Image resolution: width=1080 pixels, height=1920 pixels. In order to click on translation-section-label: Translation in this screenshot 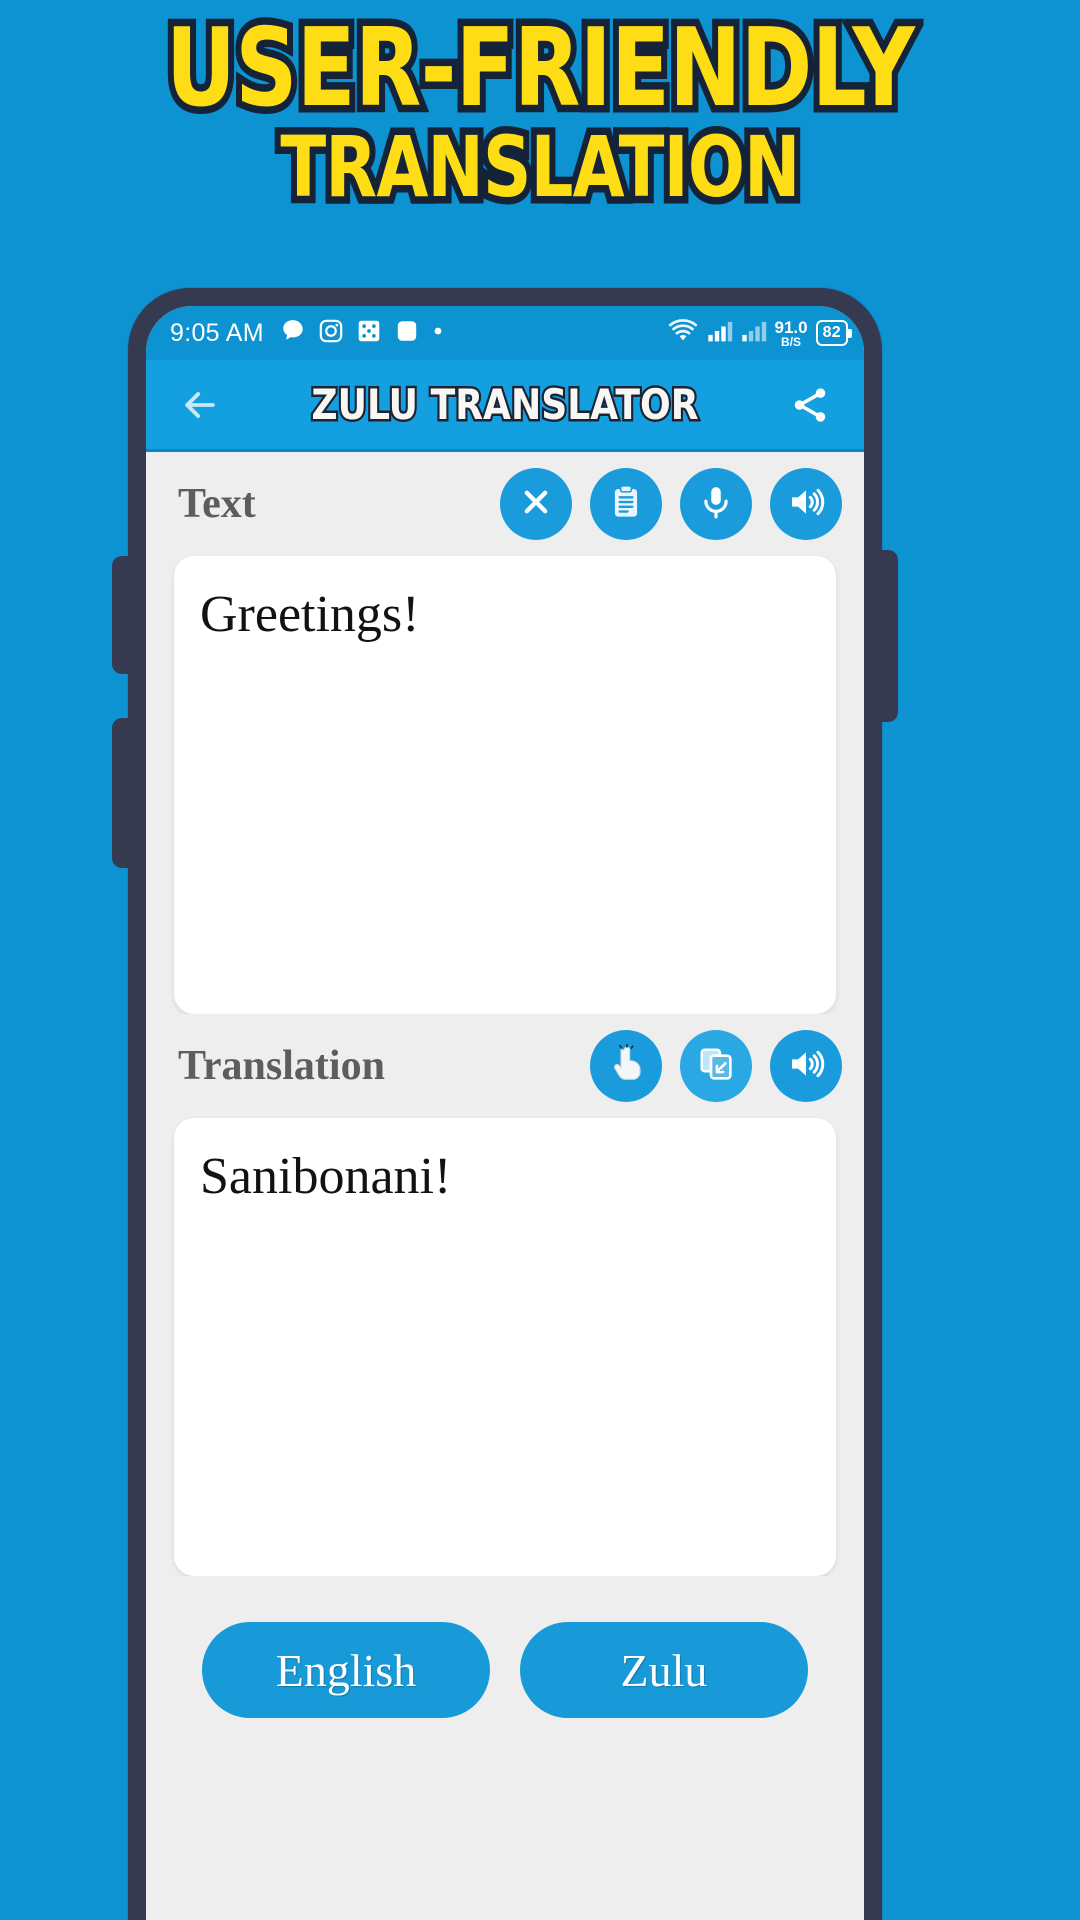, I will do `click(281, 1066)`.